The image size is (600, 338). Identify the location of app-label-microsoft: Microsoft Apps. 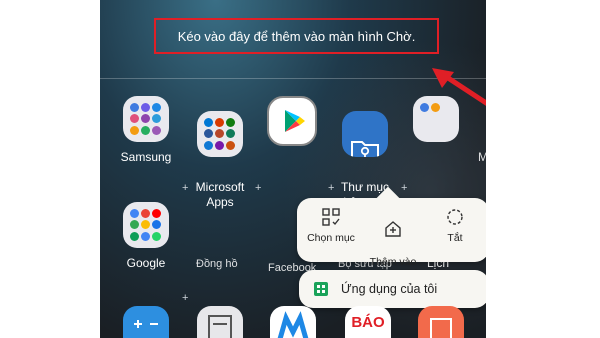
(220, 194).